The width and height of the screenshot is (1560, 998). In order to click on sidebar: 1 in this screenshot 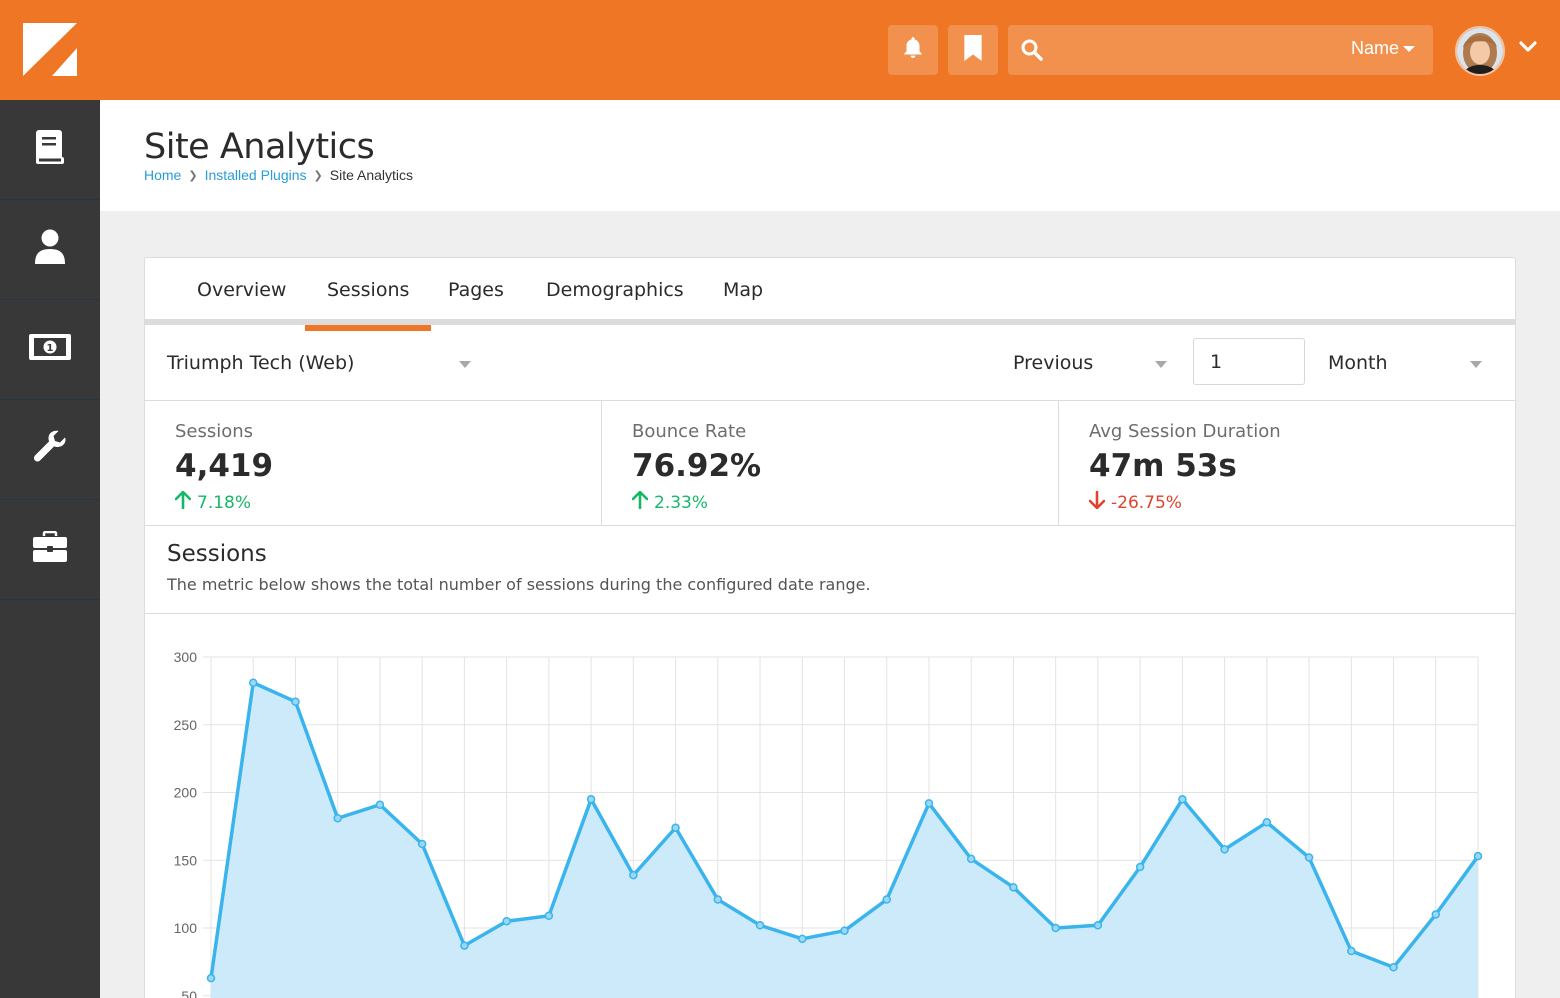, I will do `click(50, 549)`.